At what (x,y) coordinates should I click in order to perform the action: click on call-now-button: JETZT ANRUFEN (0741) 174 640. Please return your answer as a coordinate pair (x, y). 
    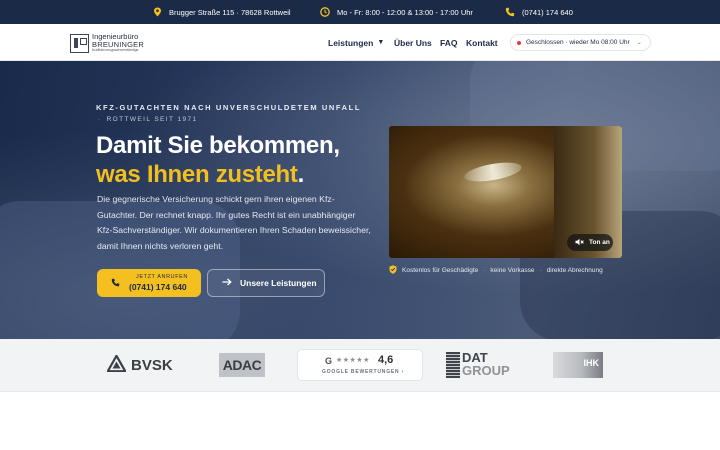
    Looking at the image, I should click on (149, 283).